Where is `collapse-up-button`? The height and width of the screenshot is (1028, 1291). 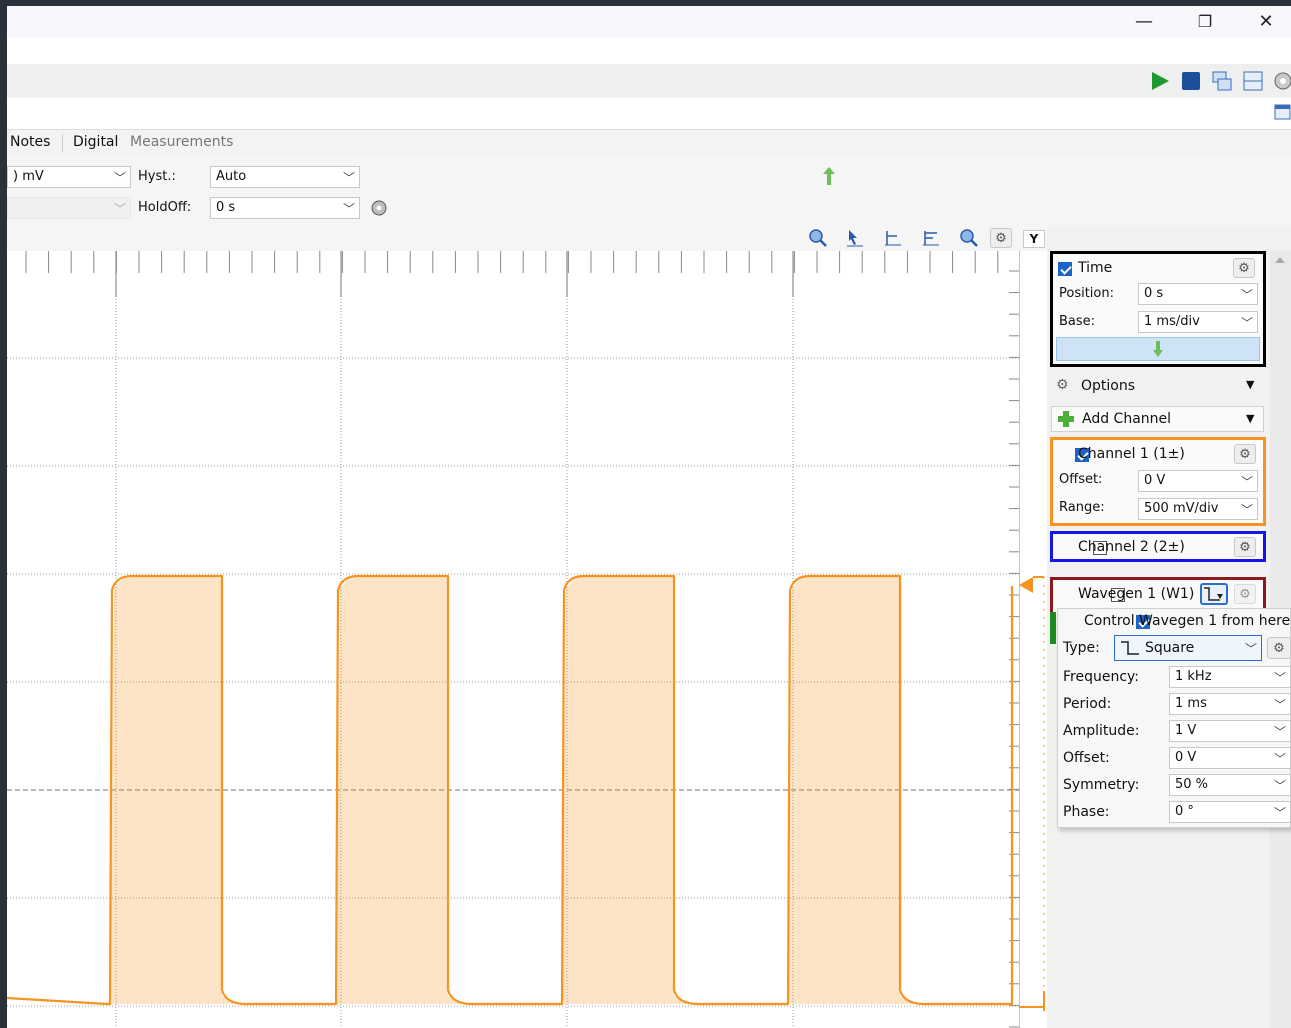 collapse-up-button is located at coordinates (829, 176).